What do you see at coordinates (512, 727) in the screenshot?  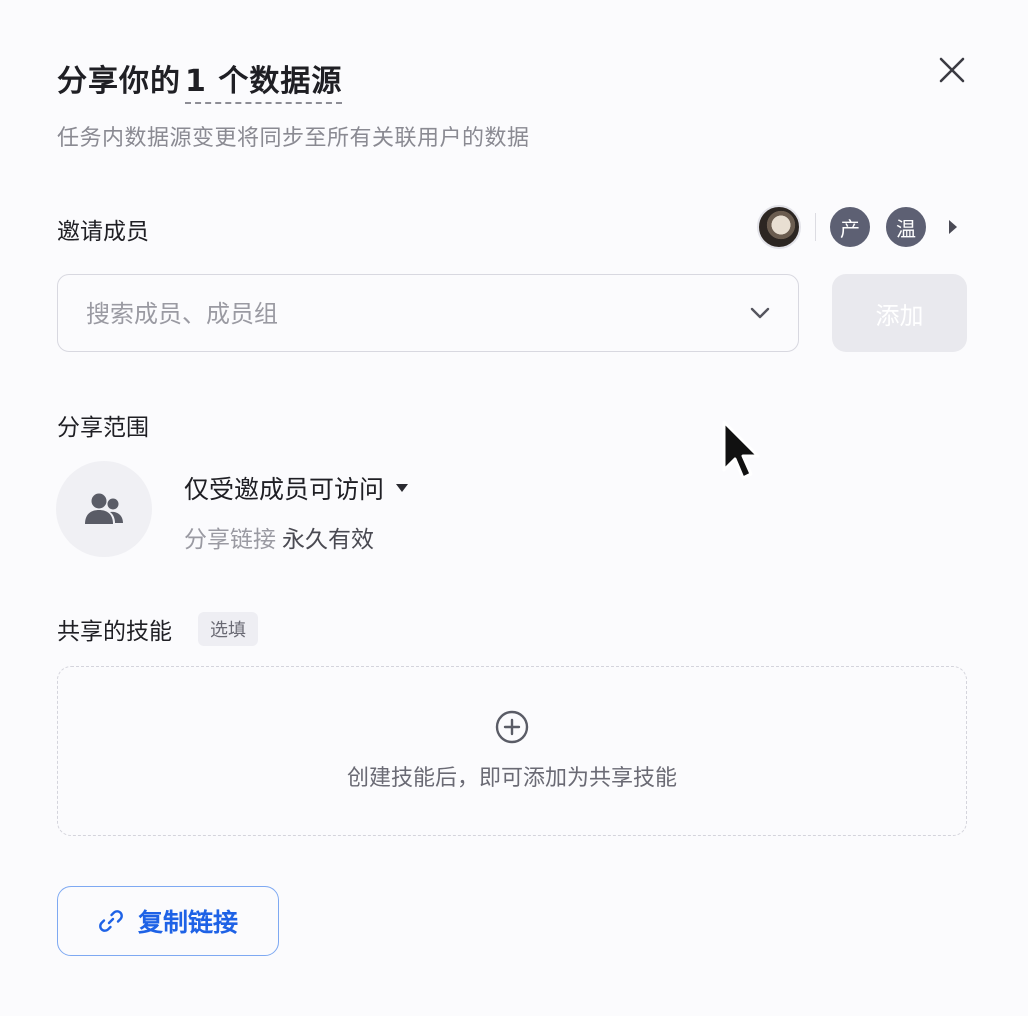 I see `plus-circle-icon` at bounding box center [512, 727].